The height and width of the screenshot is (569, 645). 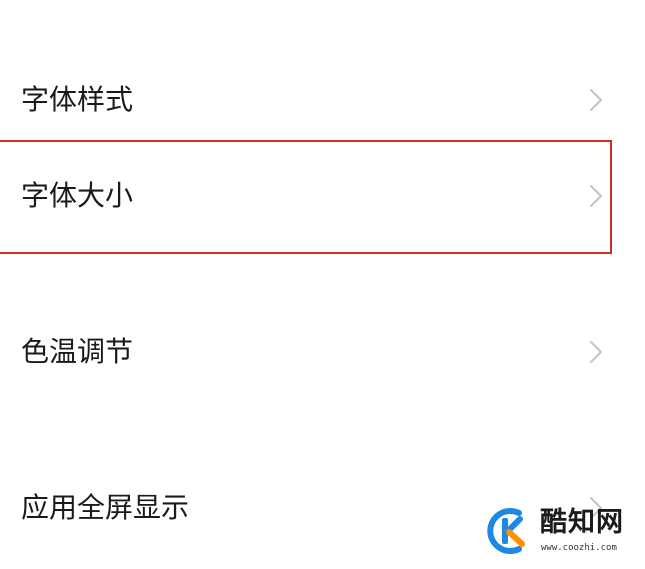 I want to click on settings-item-label: 色温调节, so click(x=77, y=351).